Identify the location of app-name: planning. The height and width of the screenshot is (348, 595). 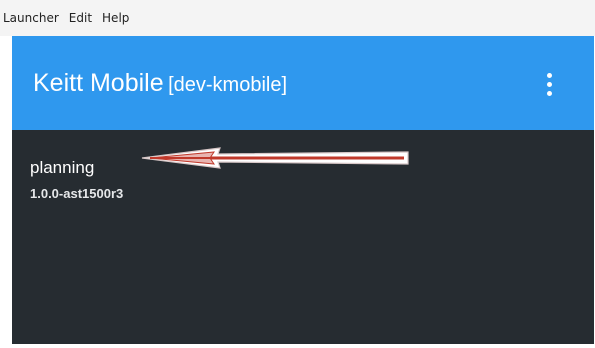
(62, 167).